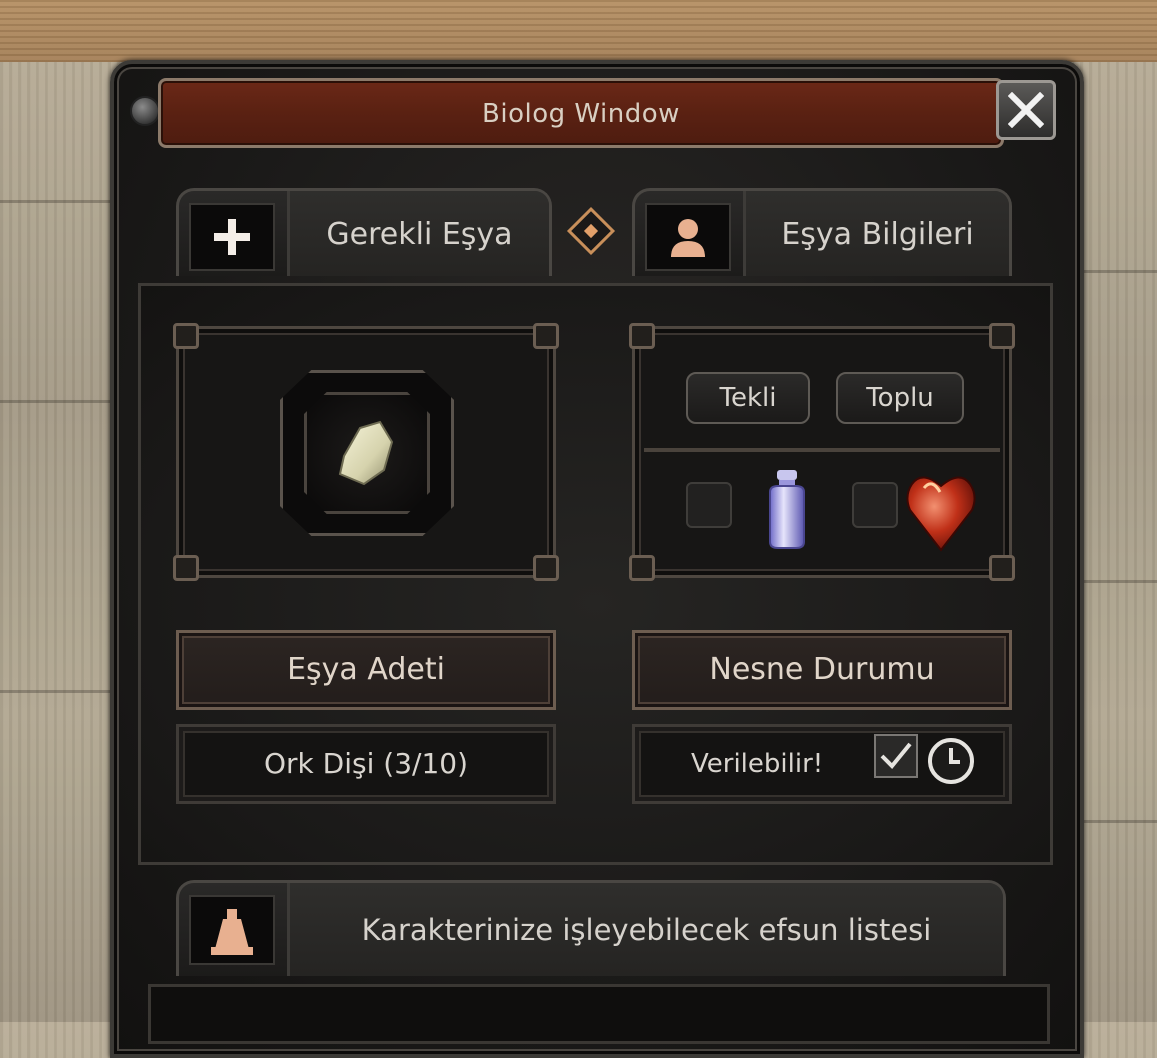  Describe the element at coordinates (822, 450) in the screenshot. I see `divider` at that location.